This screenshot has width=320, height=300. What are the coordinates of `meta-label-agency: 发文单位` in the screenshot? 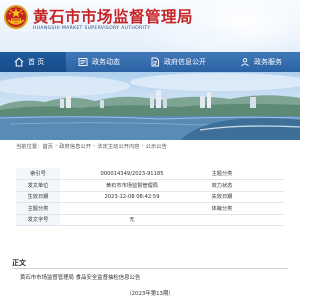 It's located at (38, 185).